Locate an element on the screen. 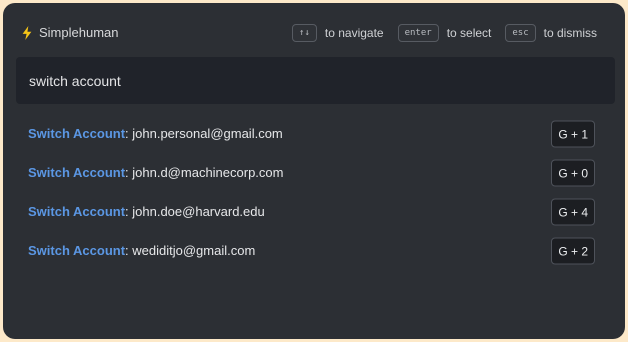 The image size is (628, 342). shortcut-badge: G + 2 is located at coordinates (573, 250).